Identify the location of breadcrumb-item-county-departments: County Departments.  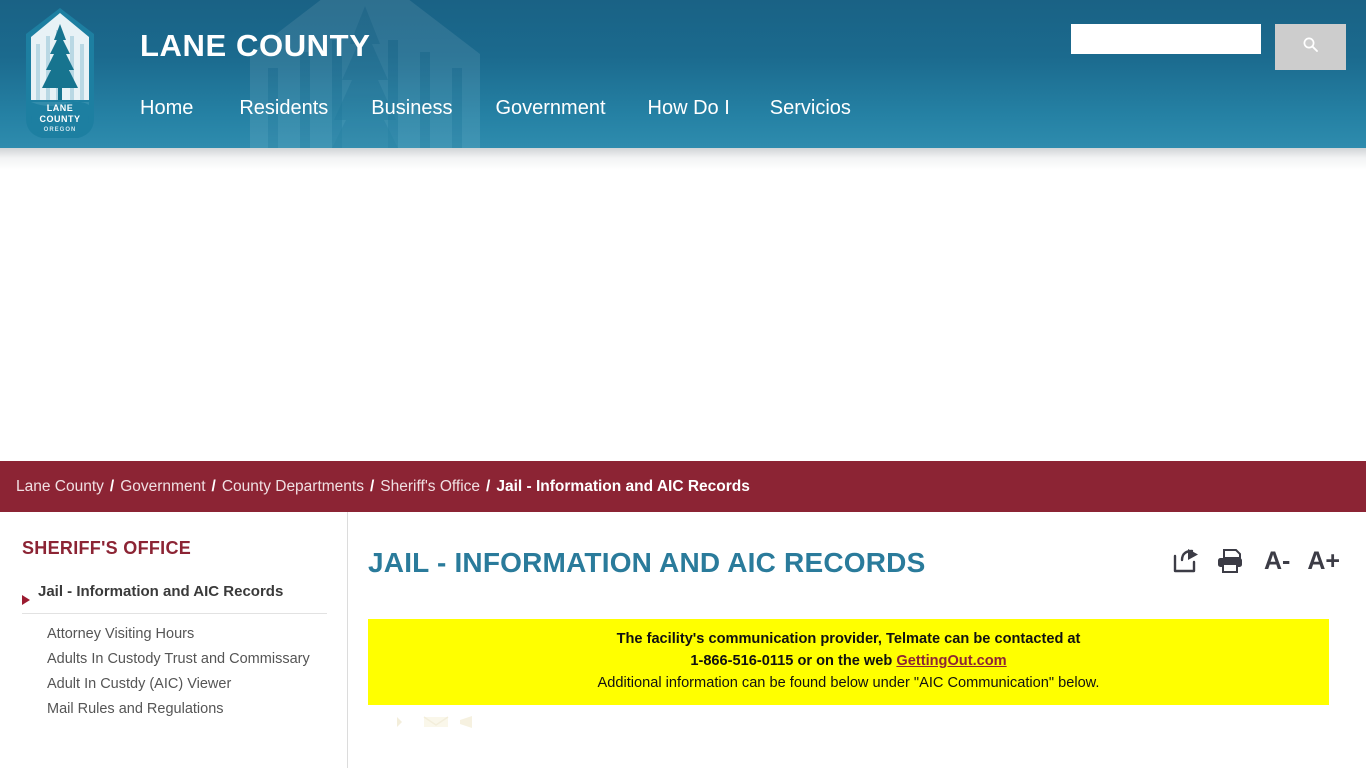
(293, 487).